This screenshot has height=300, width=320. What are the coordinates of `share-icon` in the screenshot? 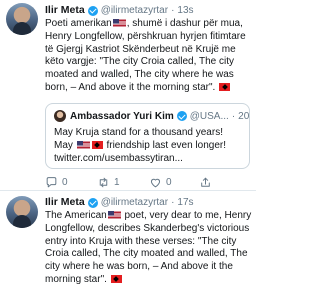 It's located at (205, 182).